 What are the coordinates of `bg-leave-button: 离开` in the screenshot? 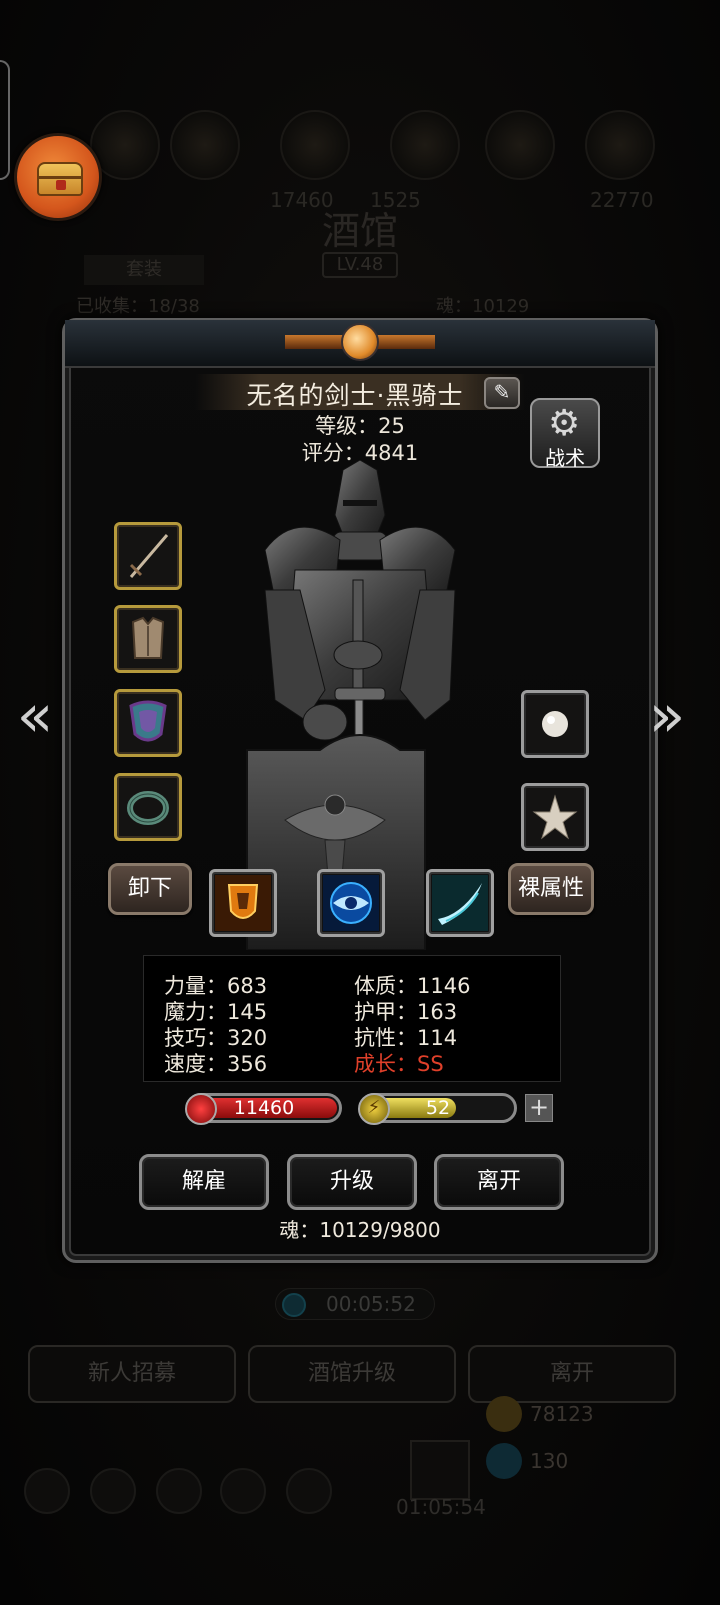 It's located at (572, 1374).